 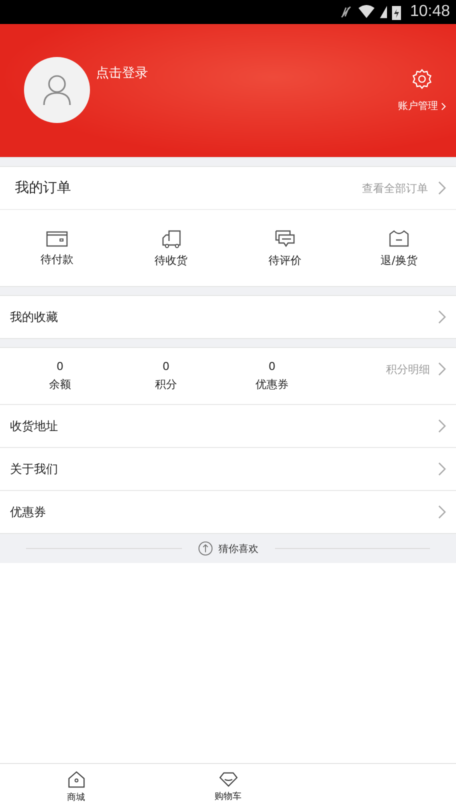 I want to click on truck-icon, so click(x=171, y=238).